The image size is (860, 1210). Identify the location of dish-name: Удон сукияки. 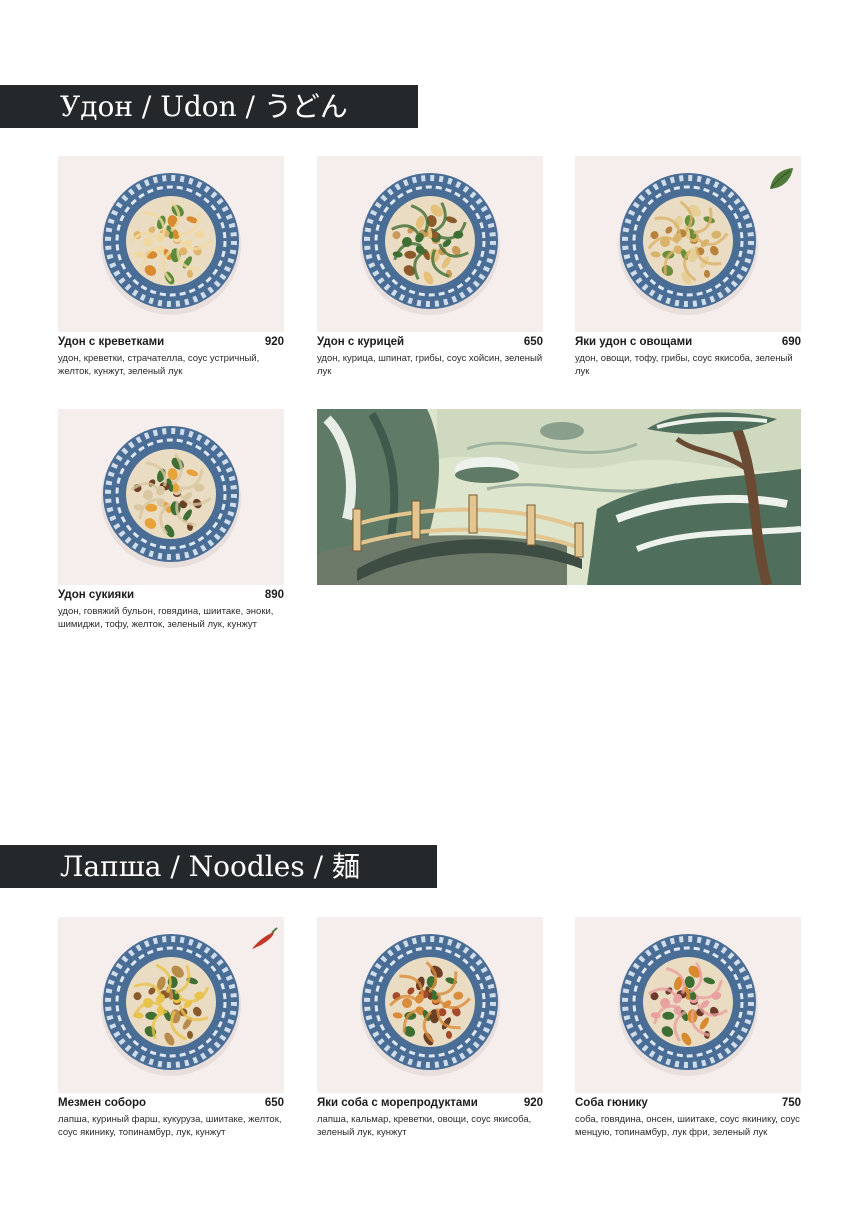
(96, 595).